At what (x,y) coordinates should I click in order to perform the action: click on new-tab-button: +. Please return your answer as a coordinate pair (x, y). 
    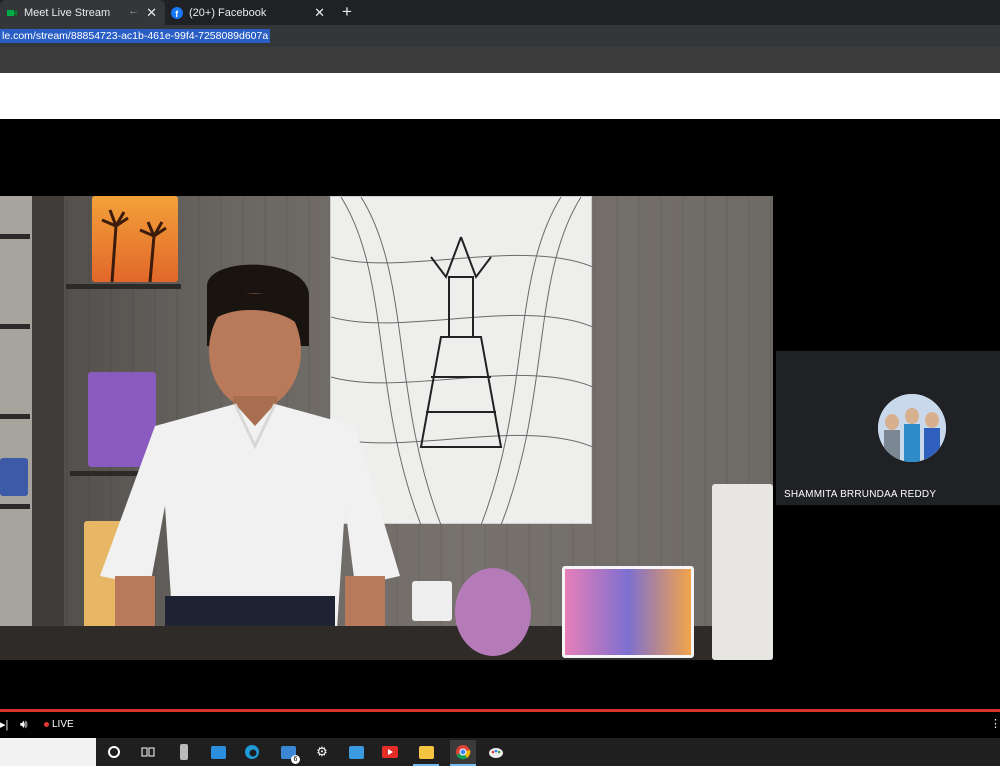
    Looking at the image, I should click on (347, 12).